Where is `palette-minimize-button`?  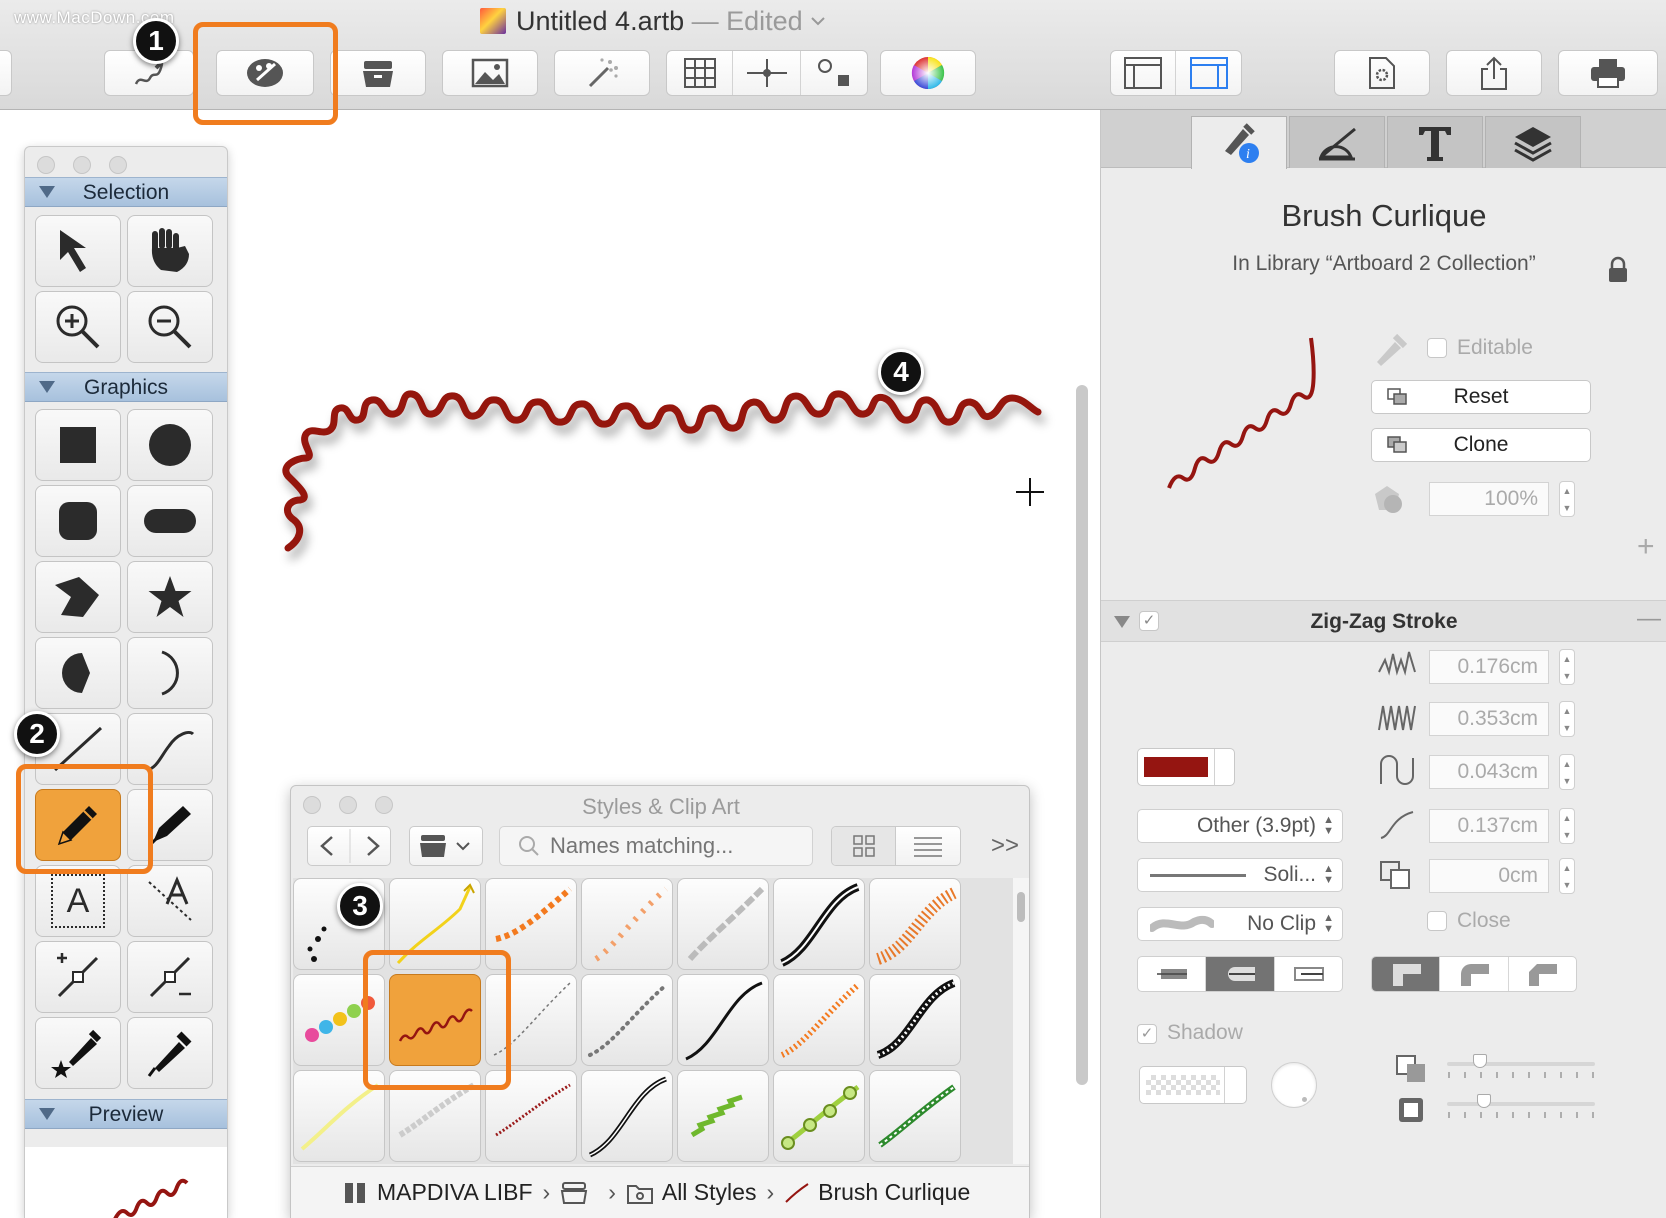 palette-minimize-button is located at coordinates (82, 165).